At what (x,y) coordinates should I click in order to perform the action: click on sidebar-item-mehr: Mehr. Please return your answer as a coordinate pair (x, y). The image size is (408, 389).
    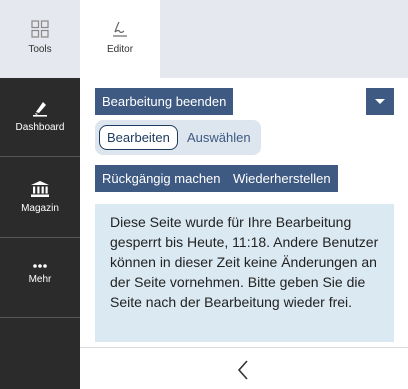
    Looking at the image, I should click on (40, 278).